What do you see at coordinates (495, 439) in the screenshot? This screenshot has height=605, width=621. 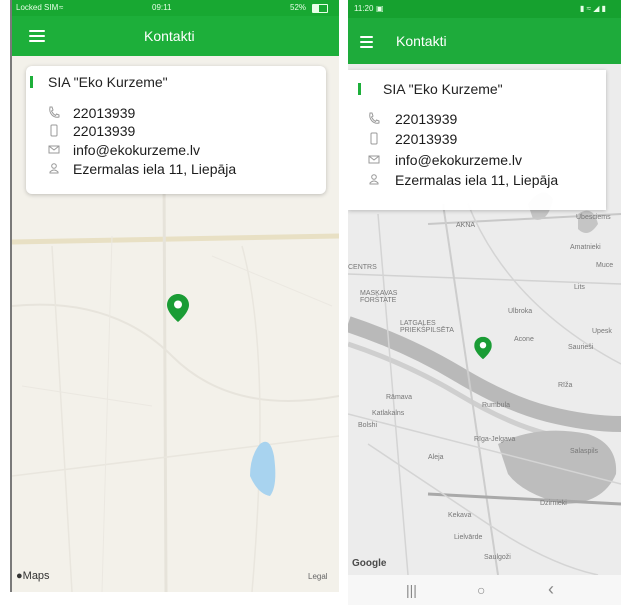 I see `map-label: Rīga-Jelgava` at bounding box center [495, 439].